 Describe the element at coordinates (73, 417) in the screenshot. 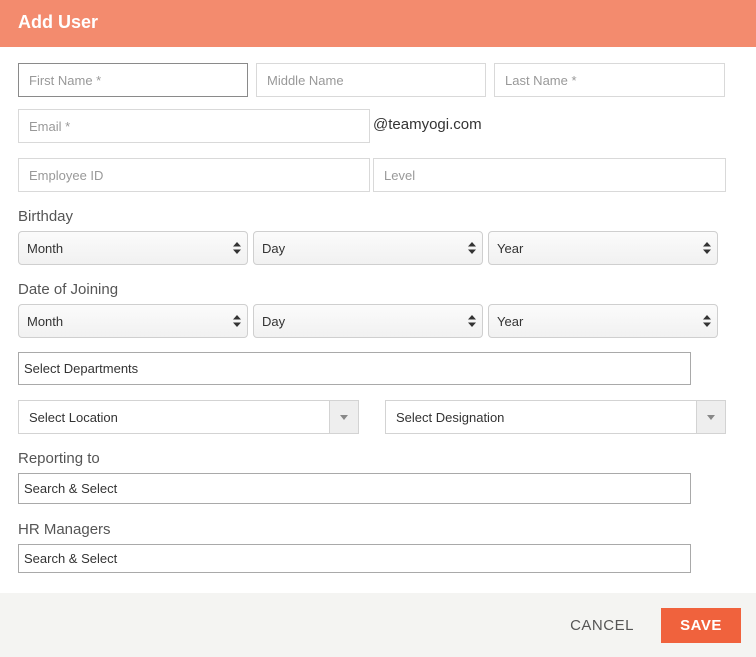

I see `location-placeholder: Select Location` at that location.